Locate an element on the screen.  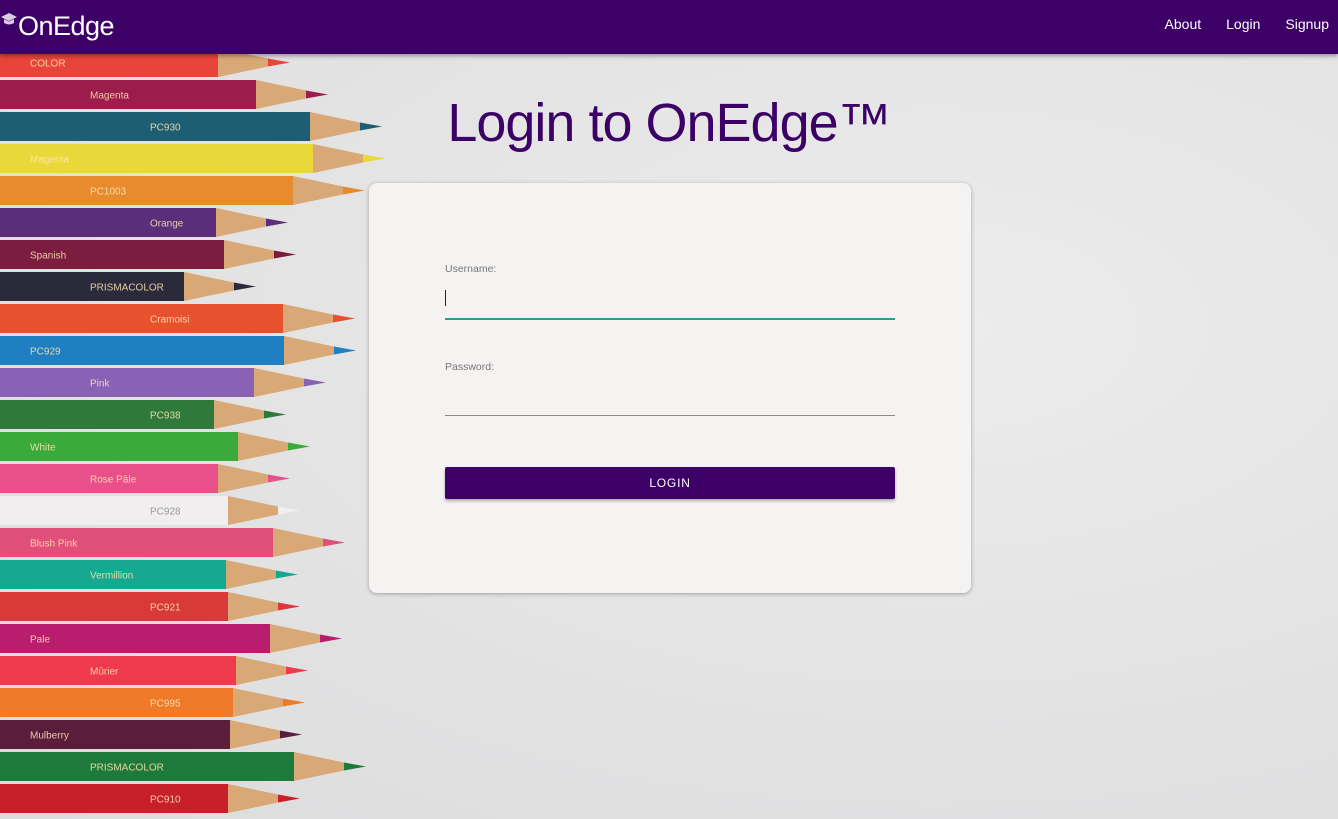
brand-name: OnEdge is located at coordinates (66, 26).